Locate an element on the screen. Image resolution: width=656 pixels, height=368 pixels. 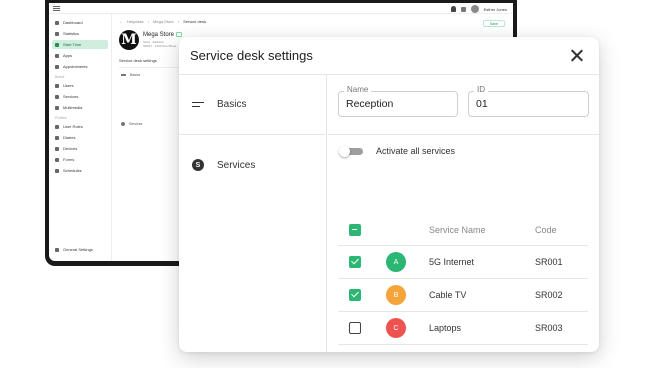
service-code: SR002 is located at coordinates (549, 295).